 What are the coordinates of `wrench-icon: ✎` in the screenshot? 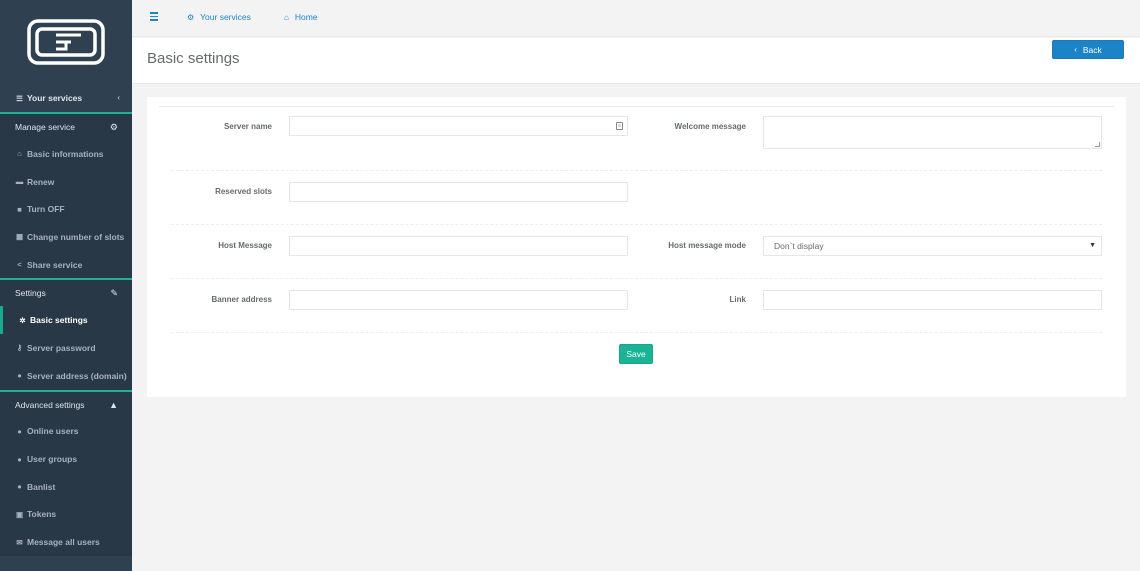 It's located at (114, 293).